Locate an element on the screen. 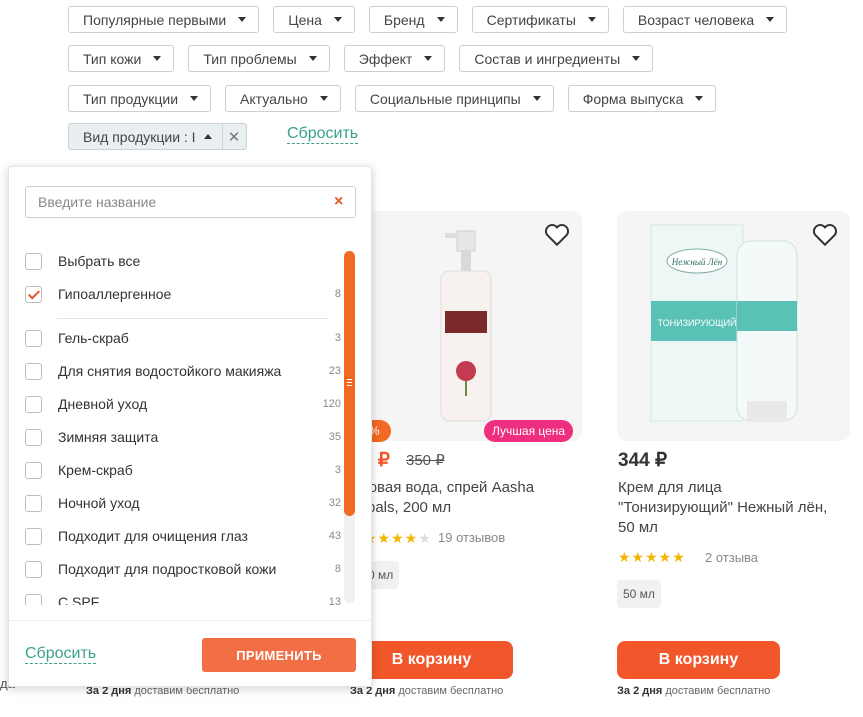 This screenshot has width=863, height=717. option-item: Дневной уход 120 is located at coordinates (183, 404).